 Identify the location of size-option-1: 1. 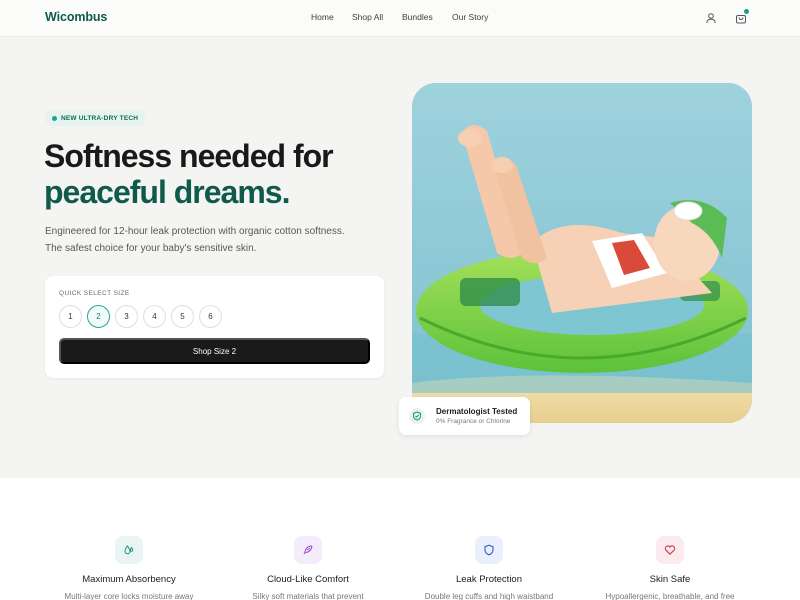
(70, 316).